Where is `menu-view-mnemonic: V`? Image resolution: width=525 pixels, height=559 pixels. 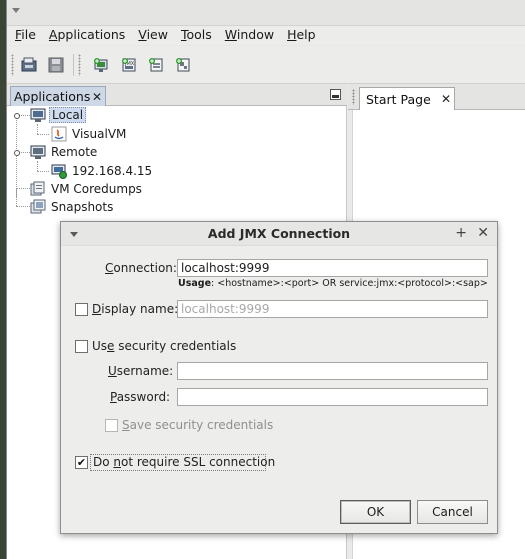
menu-view-mnemonic: V is located at coordinates (142, 34).